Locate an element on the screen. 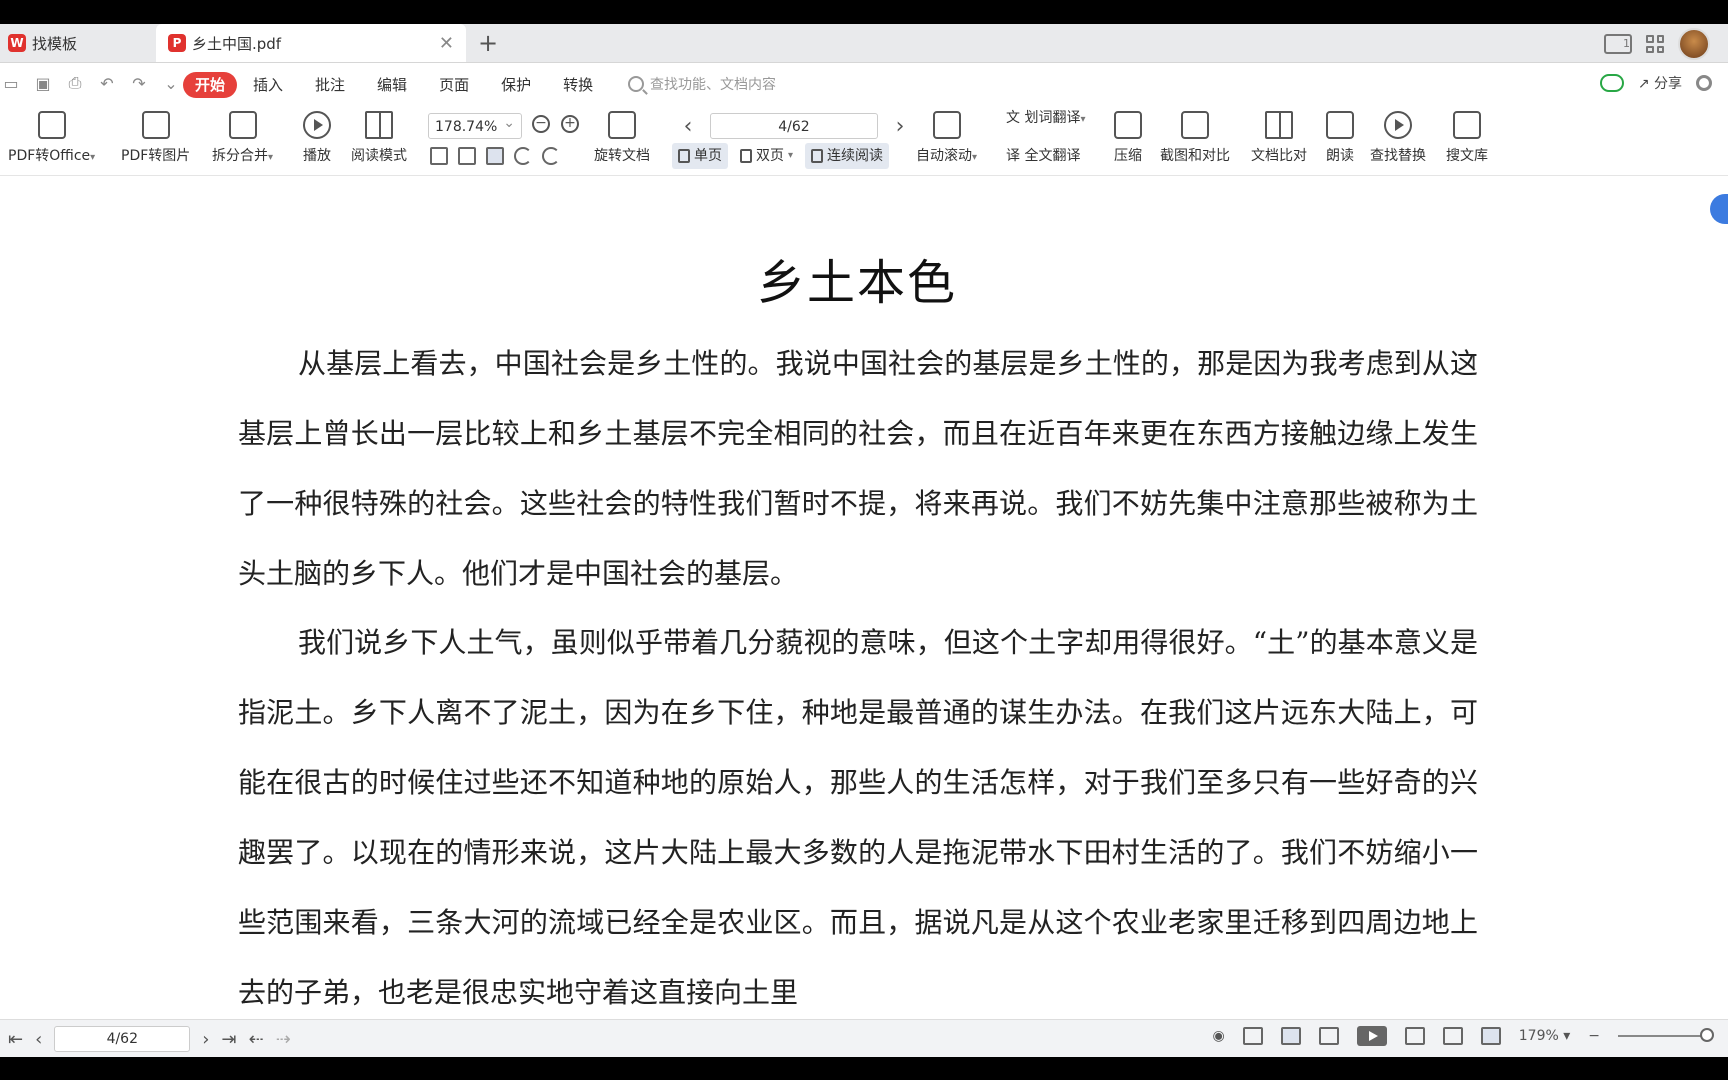  undo-icon: ↶ is located at coordinates (107, 83).